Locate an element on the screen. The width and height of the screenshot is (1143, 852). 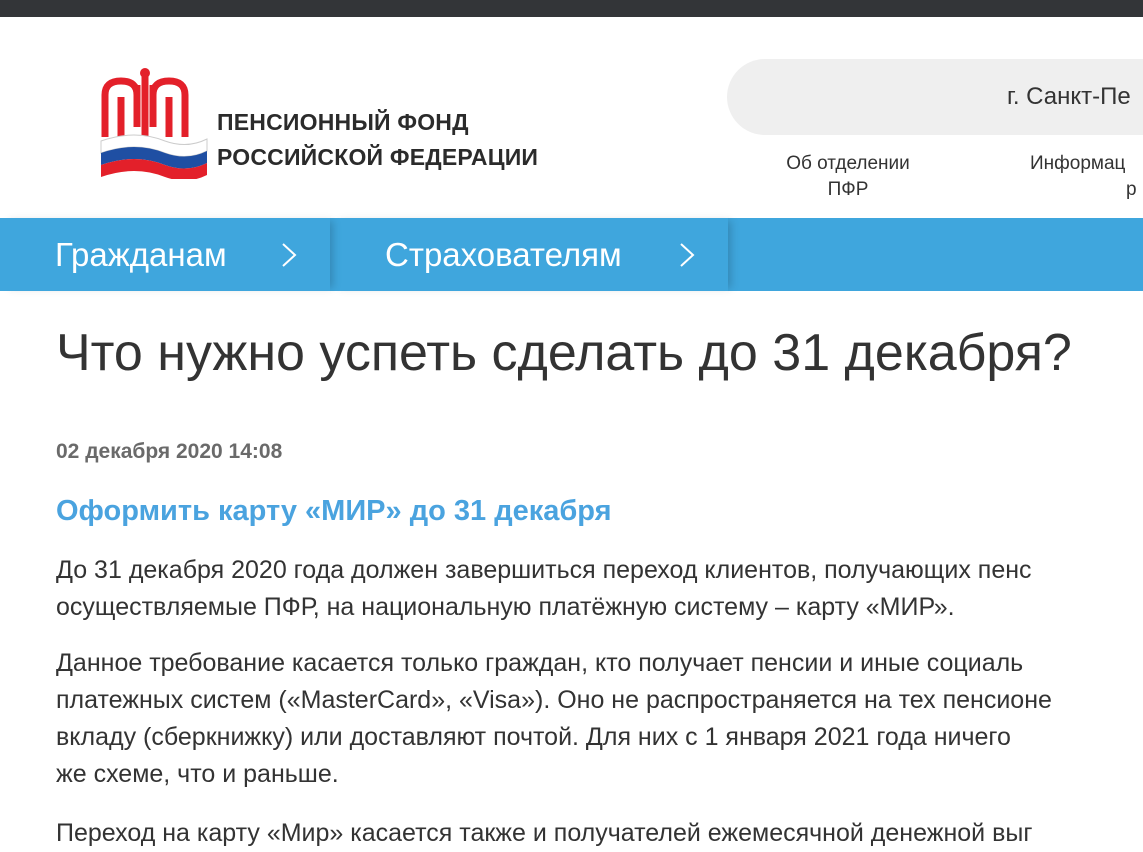
article-subheading: Оформить карту «МИР» до 31 декабря is located at coordinates (334, 511).